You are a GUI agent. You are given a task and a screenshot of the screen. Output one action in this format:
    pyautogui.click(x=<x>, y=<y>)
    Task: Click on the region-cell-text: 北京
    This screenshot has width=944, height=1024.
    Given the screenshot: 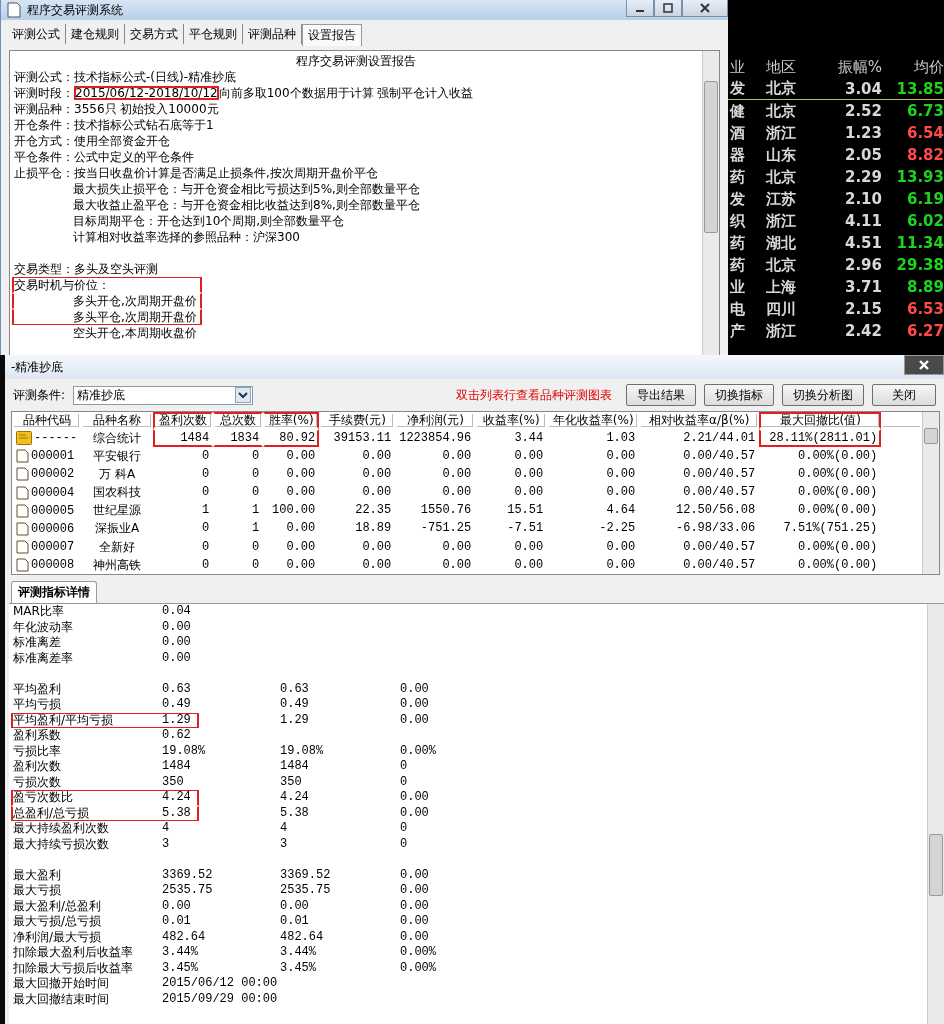 What is the action you would take?
    pyautogui.click(x=781, y=88)
    